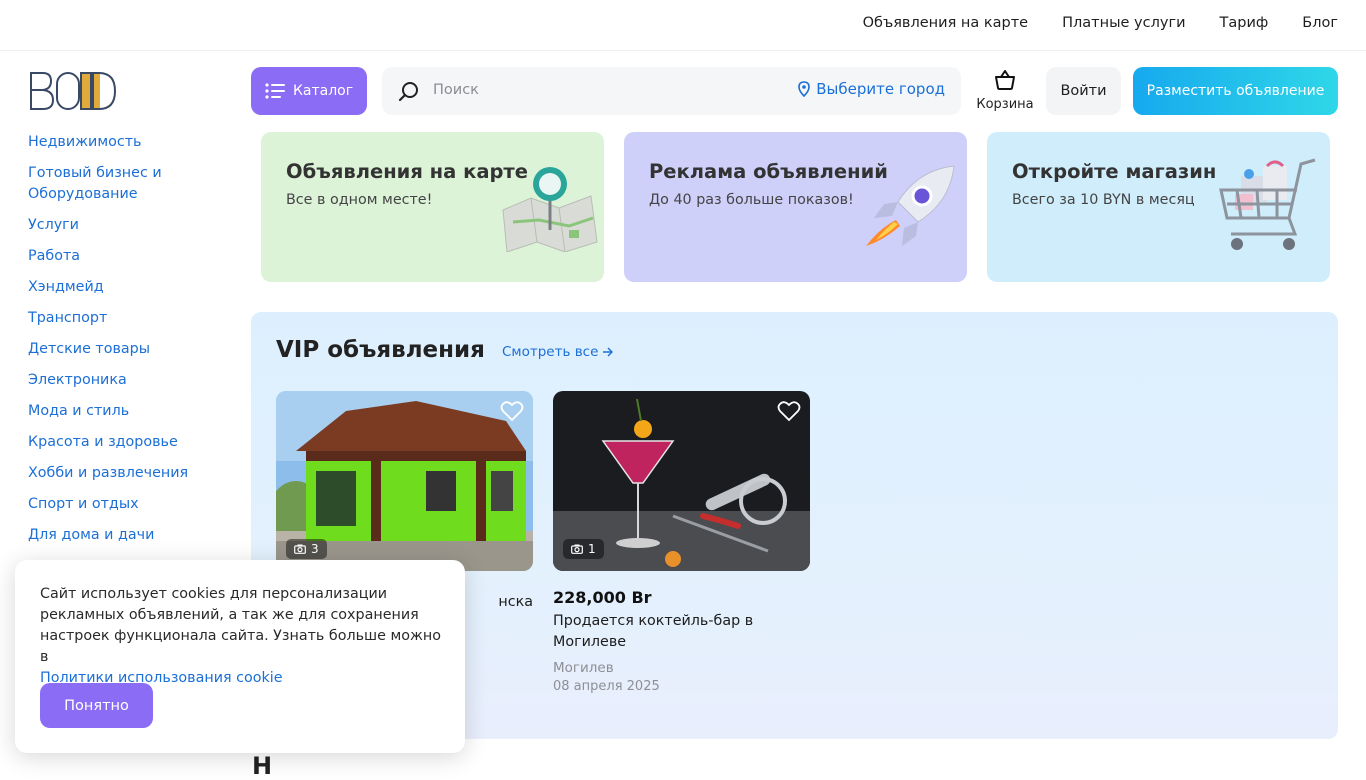 The height and width of the screenshot is (780, 1366). Describe the element at coordinates (128, 535) in the screenshot. I see `sidebar-item-home: Для дома и дачи` at that location.